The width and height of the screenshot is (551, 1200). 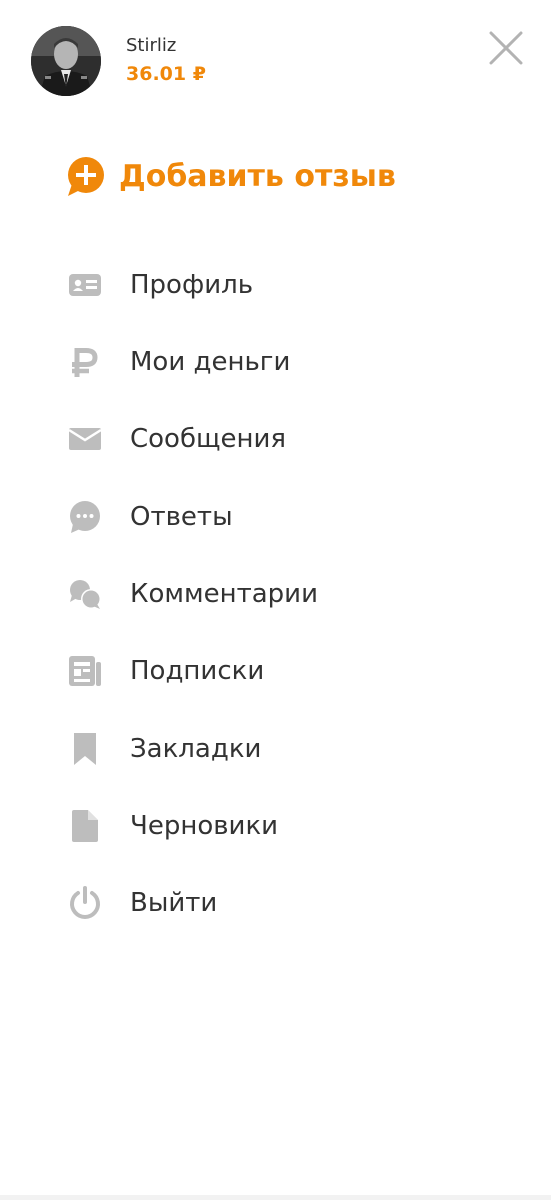 I want to click on envelope-icon, so click(x=85, y=439).